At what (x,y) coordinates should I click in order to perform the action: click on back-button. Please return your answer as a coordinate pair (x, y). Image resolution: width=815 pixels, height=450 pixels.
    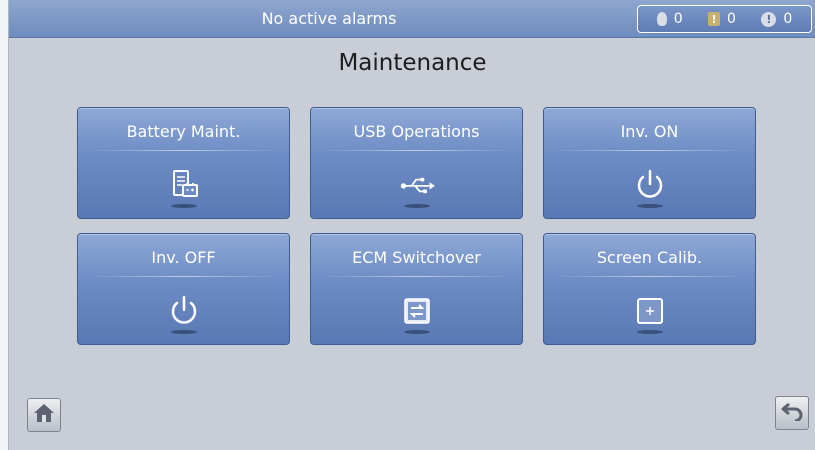
    Looking at the image, I should click on (792, 413).